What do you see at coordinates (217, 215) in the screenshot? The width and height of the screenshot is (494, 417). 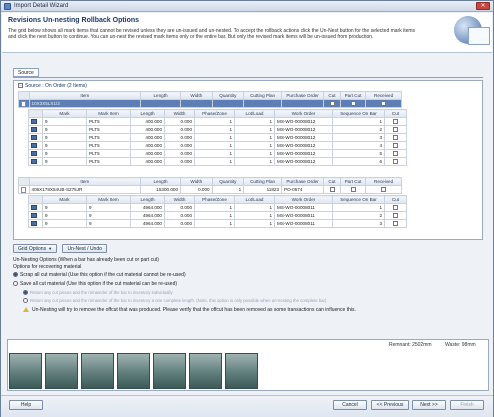 I see `table-row: 9 9 4964.000 0.000 1 1 MS-WO-00008011 2` at bounding box center [217, 215].